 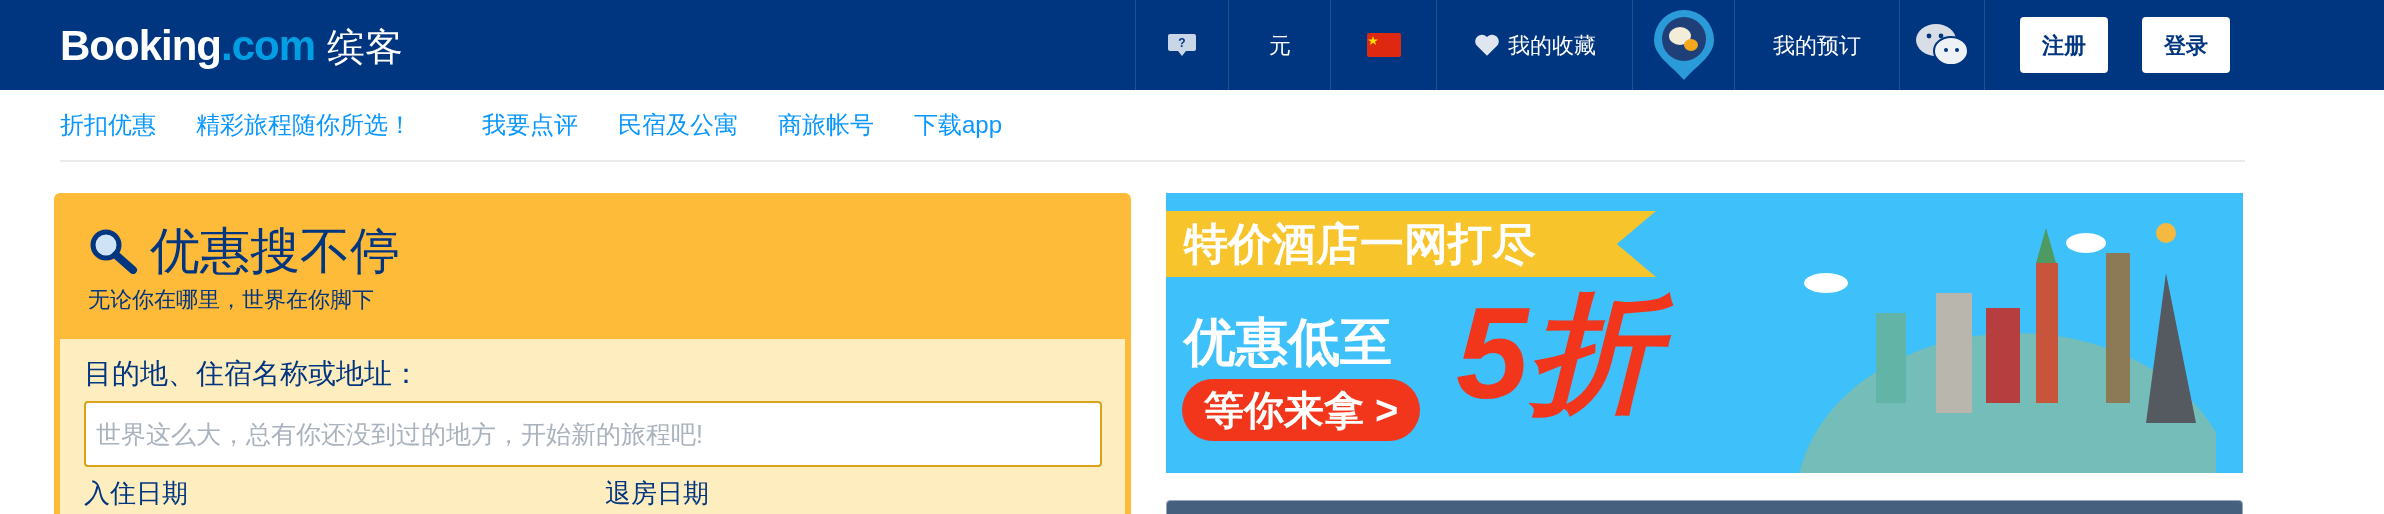 What do you see at coordinates (678, 125) in the screenshot?
I see `nav-link: 民宿及公寓` at bounding box center [678, 125].